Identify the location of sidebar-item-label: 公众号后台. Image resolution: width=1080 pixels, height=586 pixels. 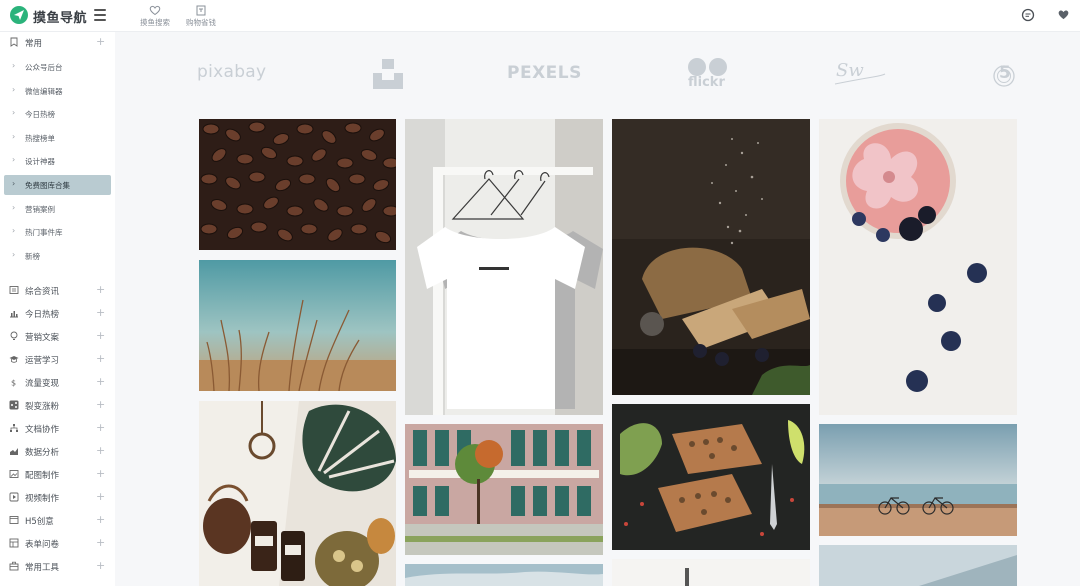
(44, 67).